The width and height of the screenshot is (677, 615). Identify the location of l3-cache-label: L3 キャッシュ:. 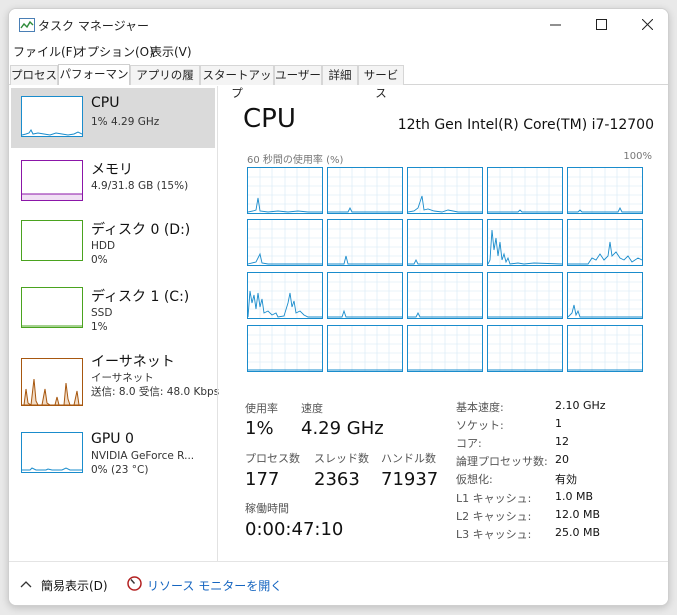
(494, 534).